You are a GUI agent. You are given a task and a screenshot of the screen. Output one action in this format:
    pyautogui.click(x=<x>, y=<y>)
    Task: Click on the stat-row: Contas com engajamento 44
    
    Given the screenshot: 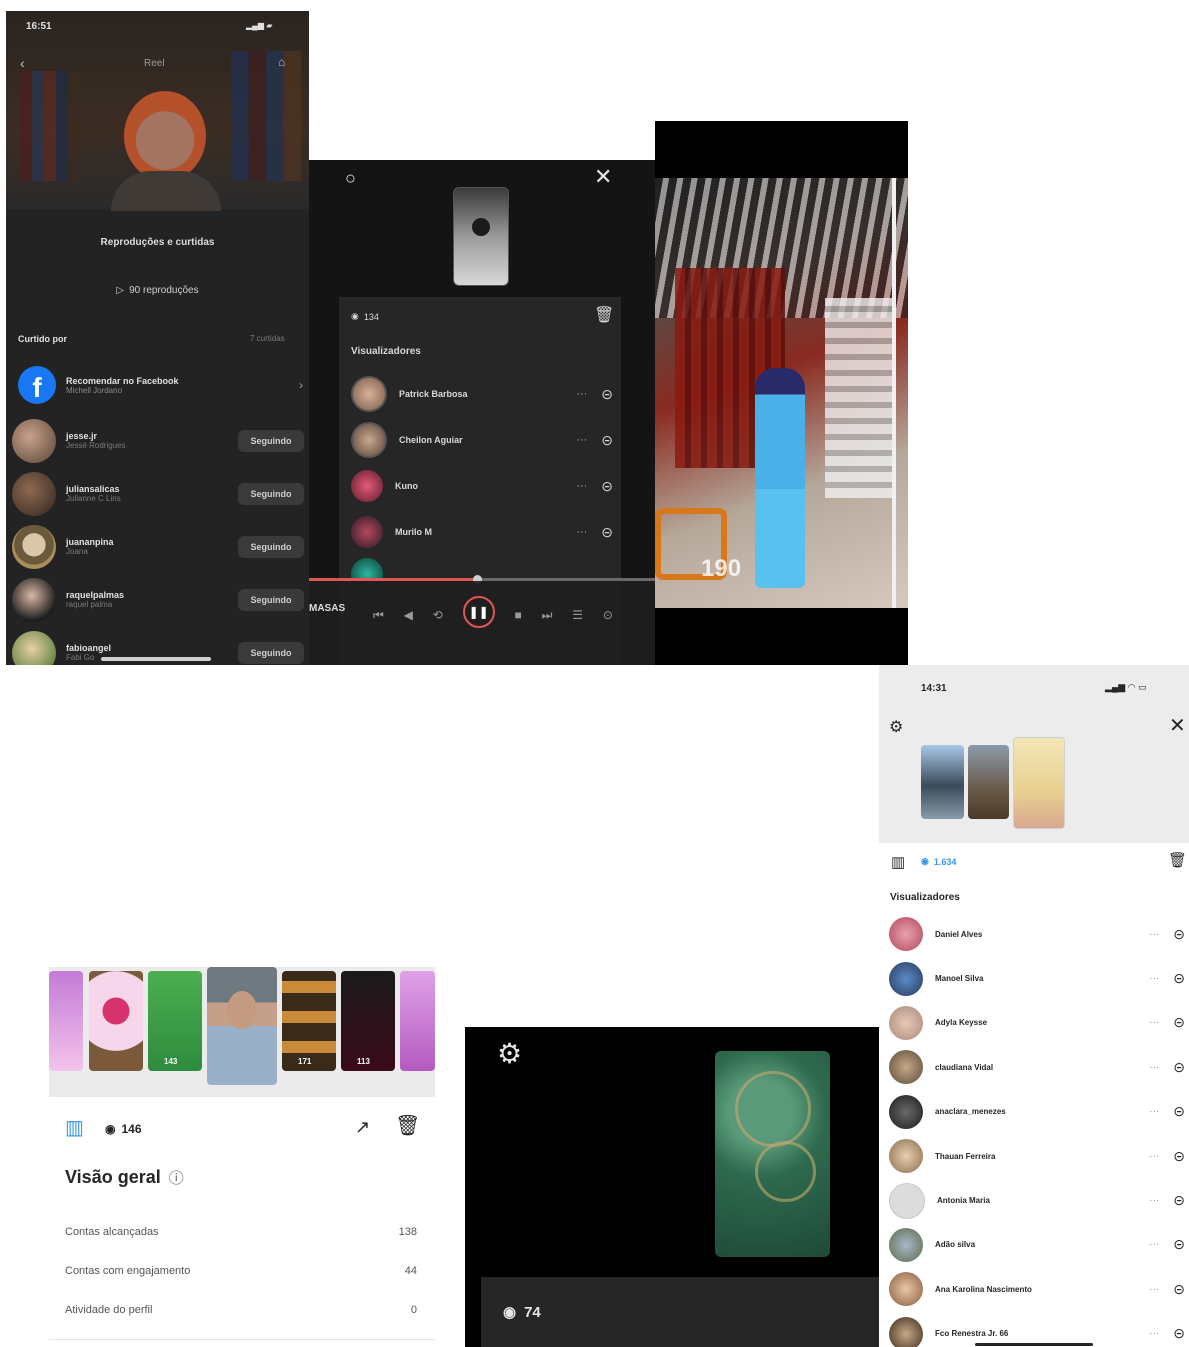 What is the action you would take?
    pyautogui.click(x=241, y=1270)
    